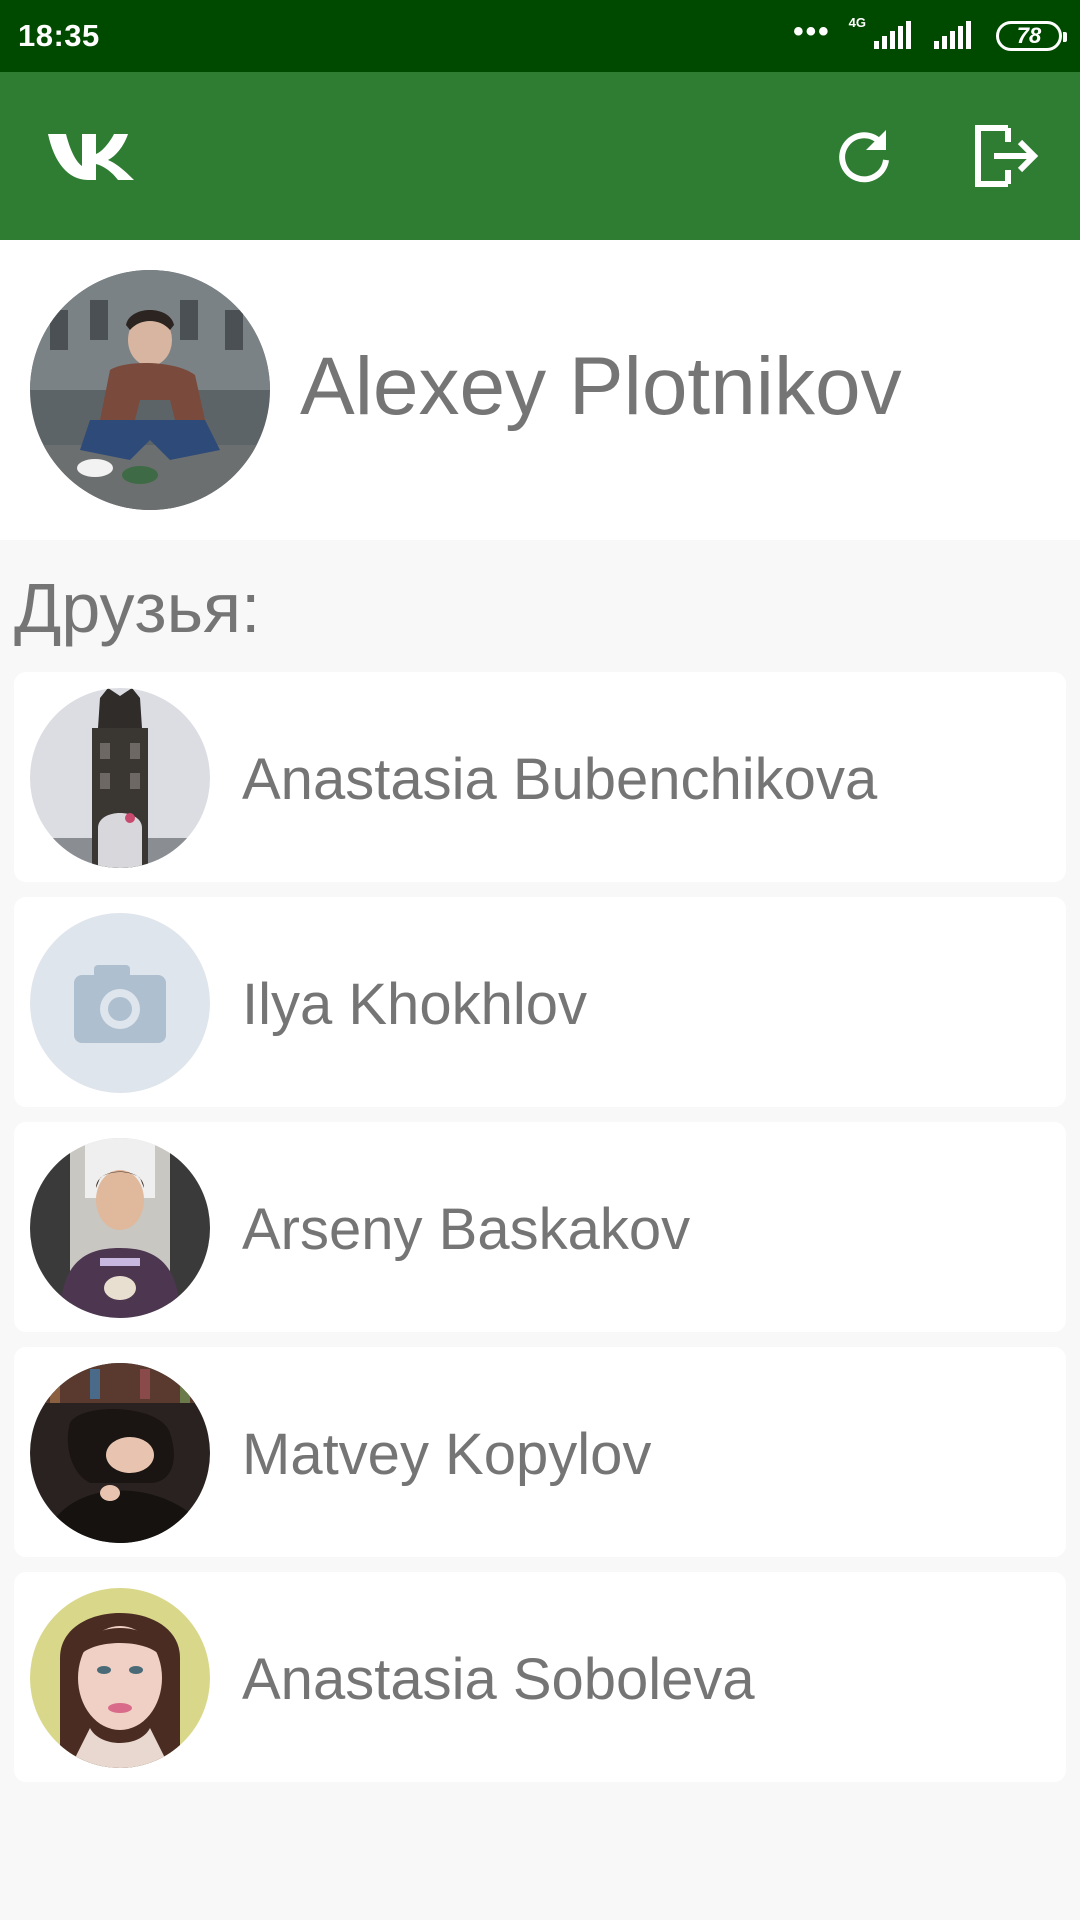 This screenshot has height=1920, width=1080. Describe the element at coordinates (930, 34) in the screenshot. I see `status-icons: ••• 4G 78` at that location.